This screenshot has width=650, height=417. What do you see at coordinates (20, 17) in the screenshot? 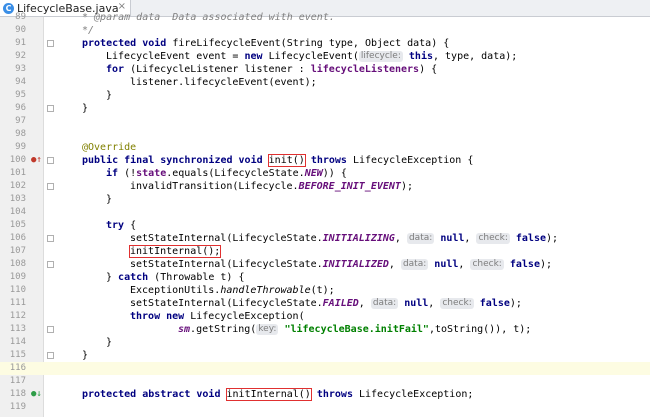
I see `line-number: 89` at bounding box center [20, 17].